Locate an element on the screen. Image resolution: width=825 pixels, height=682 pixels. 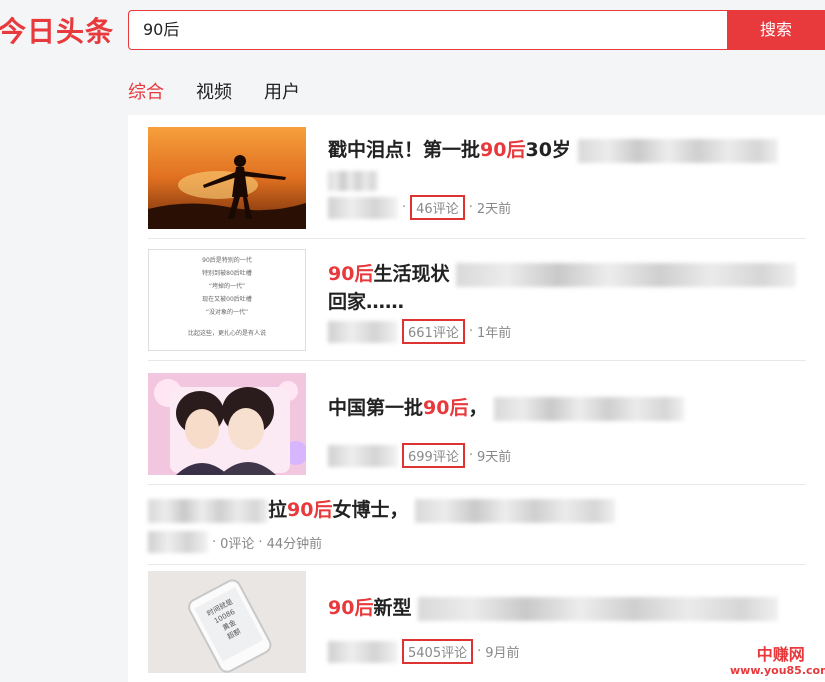
result-meta: 661评论 · 1年前 is located at coordinates (419, 331).